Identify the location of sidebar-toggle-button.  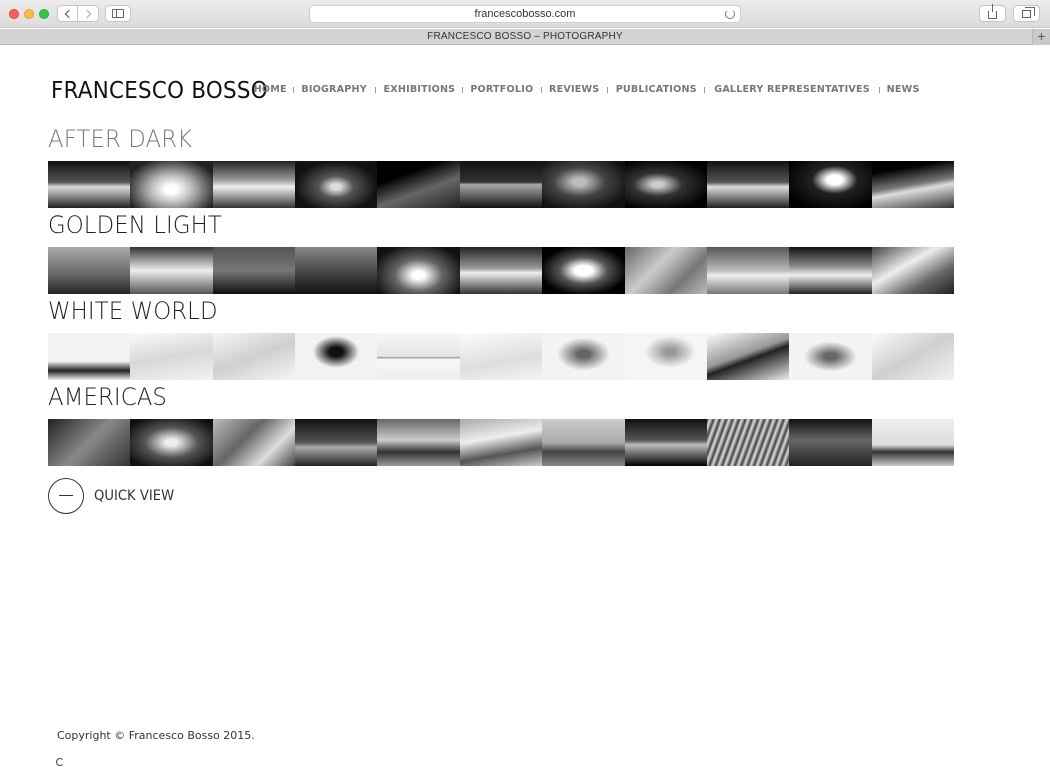
(118, 13).